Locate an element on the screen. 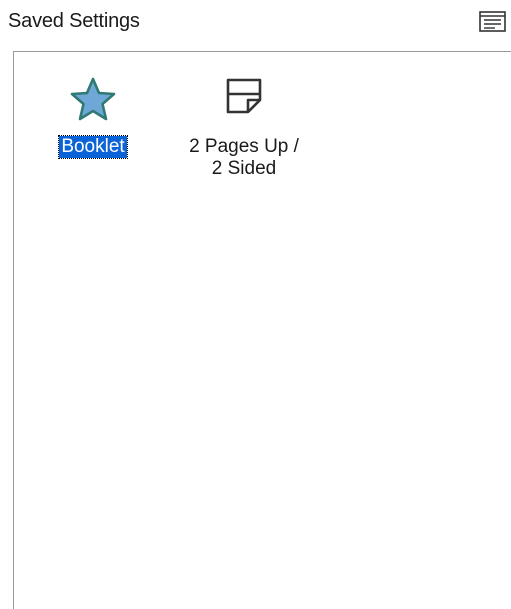 The width and height of the screenshot is (511, 609). saved-setting-label: Booklet is located at coordinates (93, 147).